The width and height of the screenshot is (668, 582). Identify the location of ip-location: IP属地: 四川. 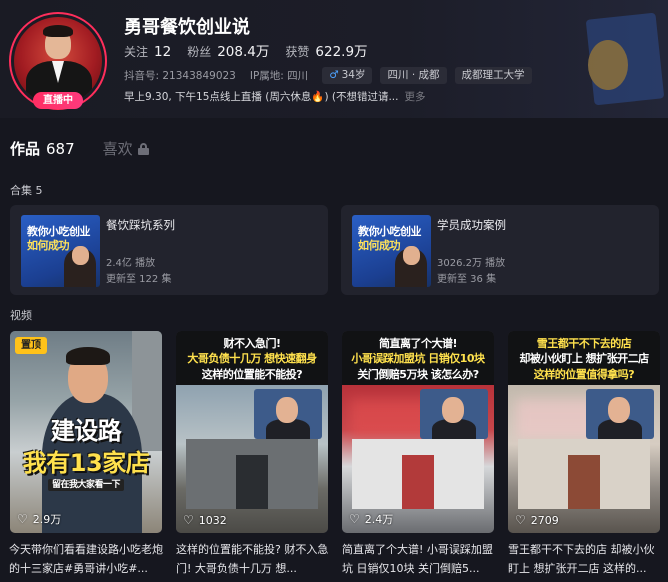
(279, 76).